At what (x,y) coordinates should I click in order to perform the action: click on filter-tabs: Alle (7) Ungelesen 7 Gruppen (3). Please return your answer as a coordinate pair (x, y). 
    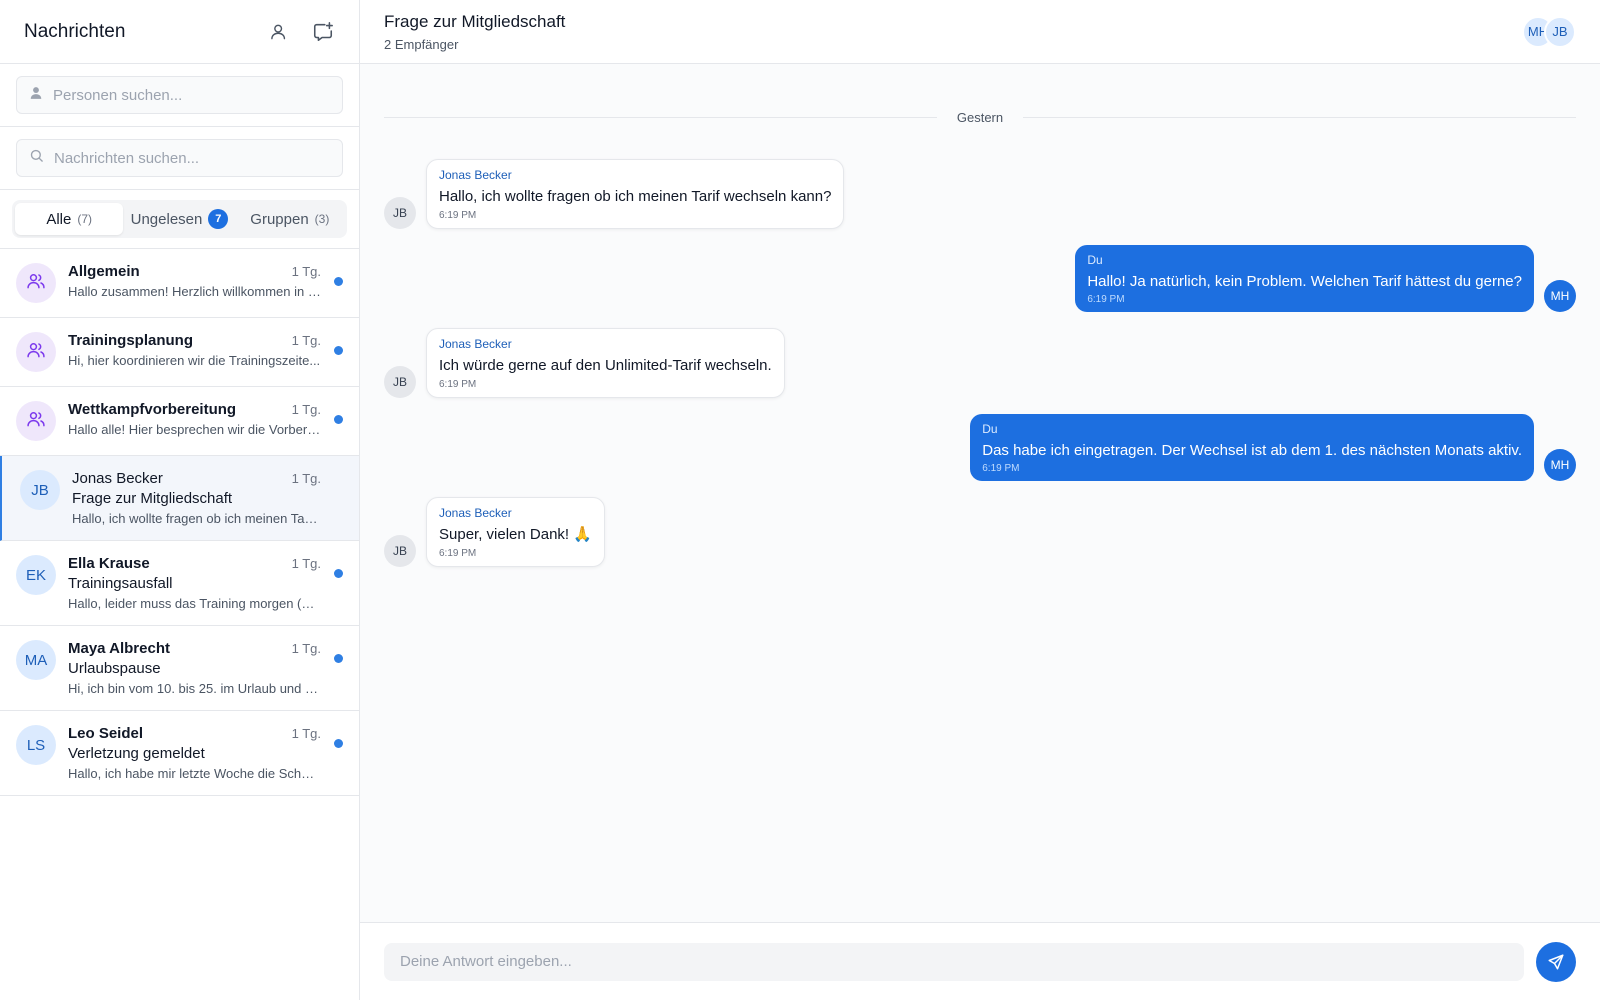
    Looking at the image, I should click on (179, 219).